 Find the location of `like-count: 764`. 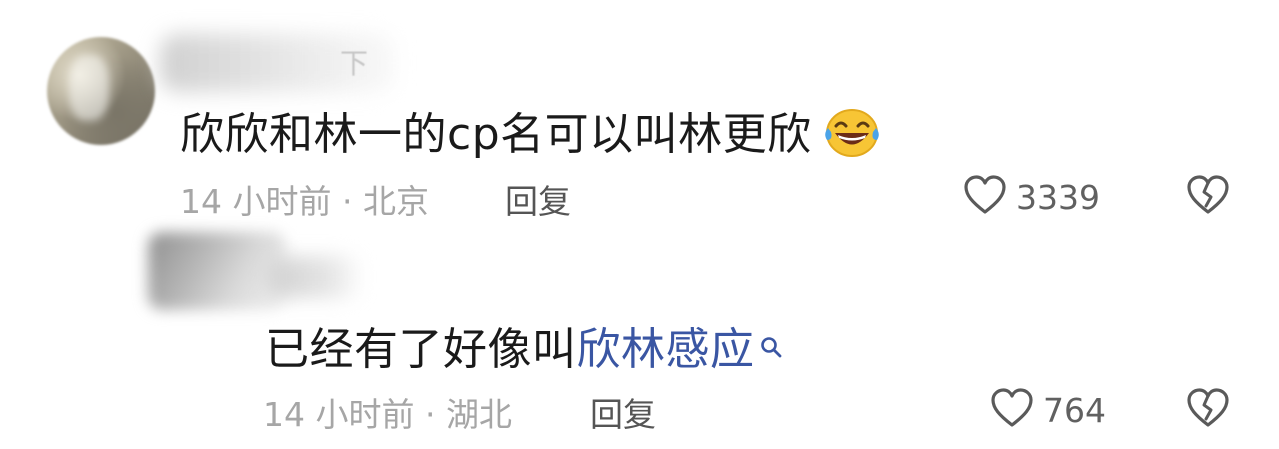

like-count: 764 is located at coordinates (1074, 410).